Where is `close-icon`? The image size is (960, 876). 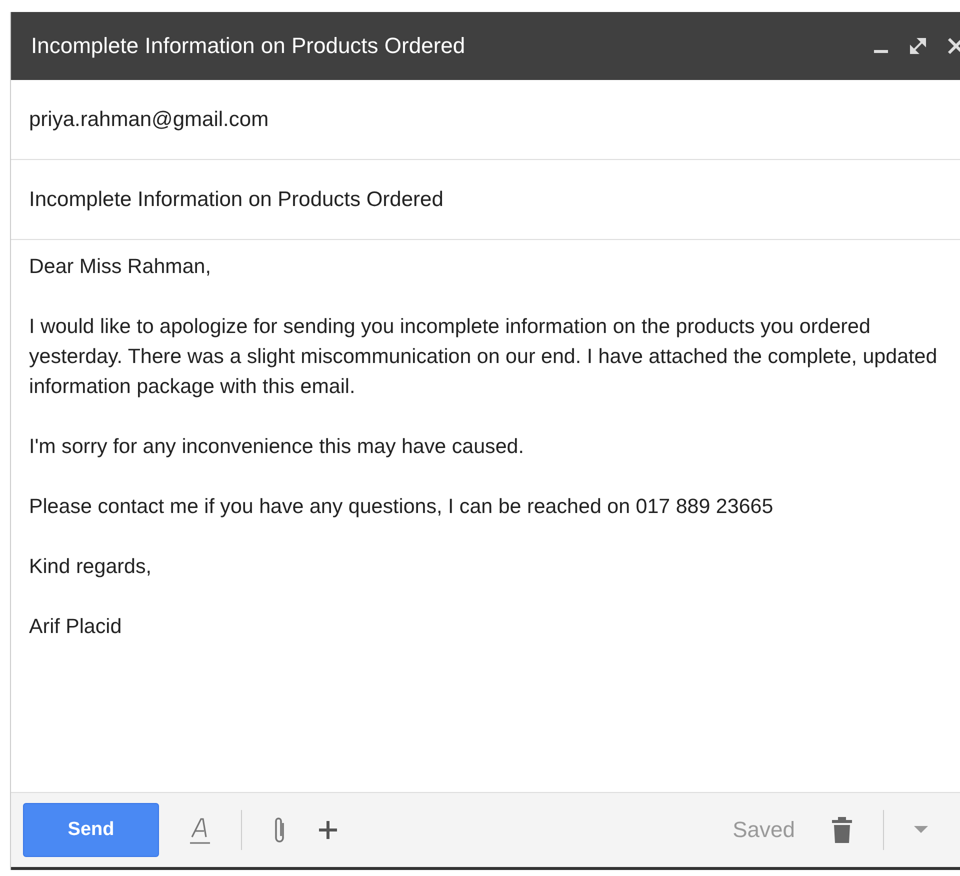 close-icon is located at coordinates (953, 46).